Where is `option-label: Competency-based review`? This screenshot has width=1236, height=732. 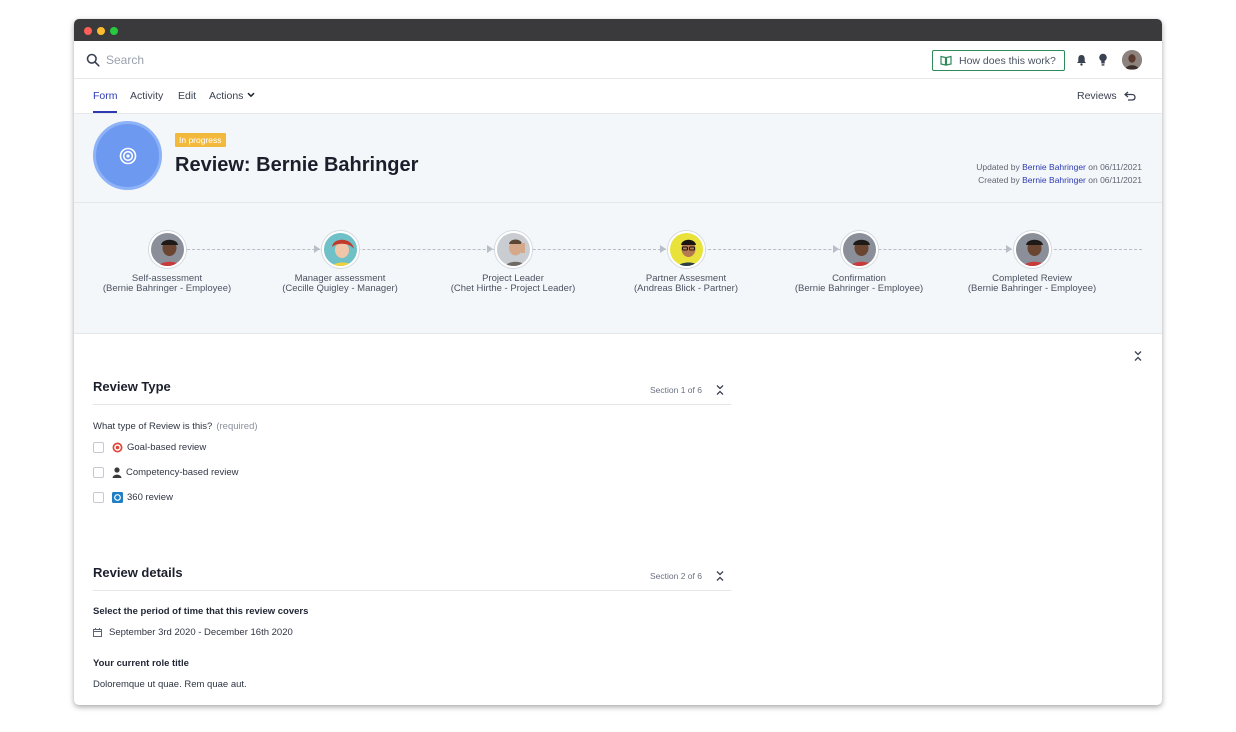
option-label: Competency-based review is located at coordinates (182, 472).